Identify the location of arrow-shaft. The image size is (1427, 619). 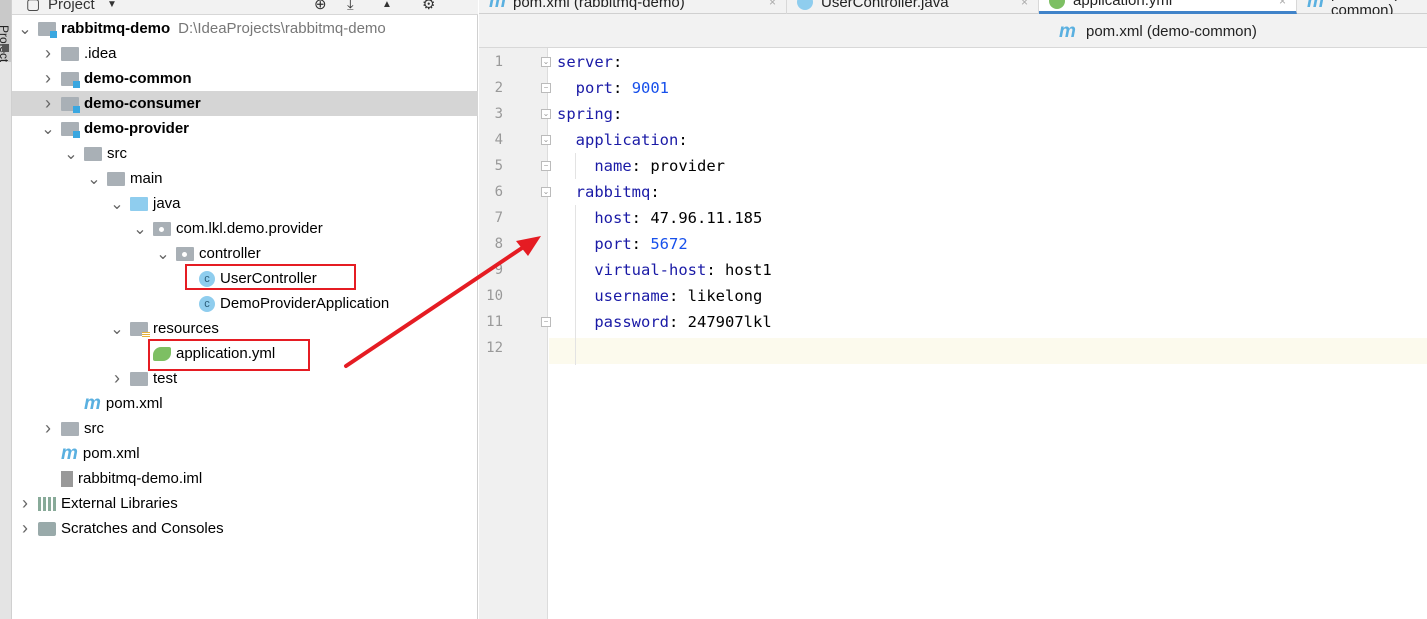
(435, 306).